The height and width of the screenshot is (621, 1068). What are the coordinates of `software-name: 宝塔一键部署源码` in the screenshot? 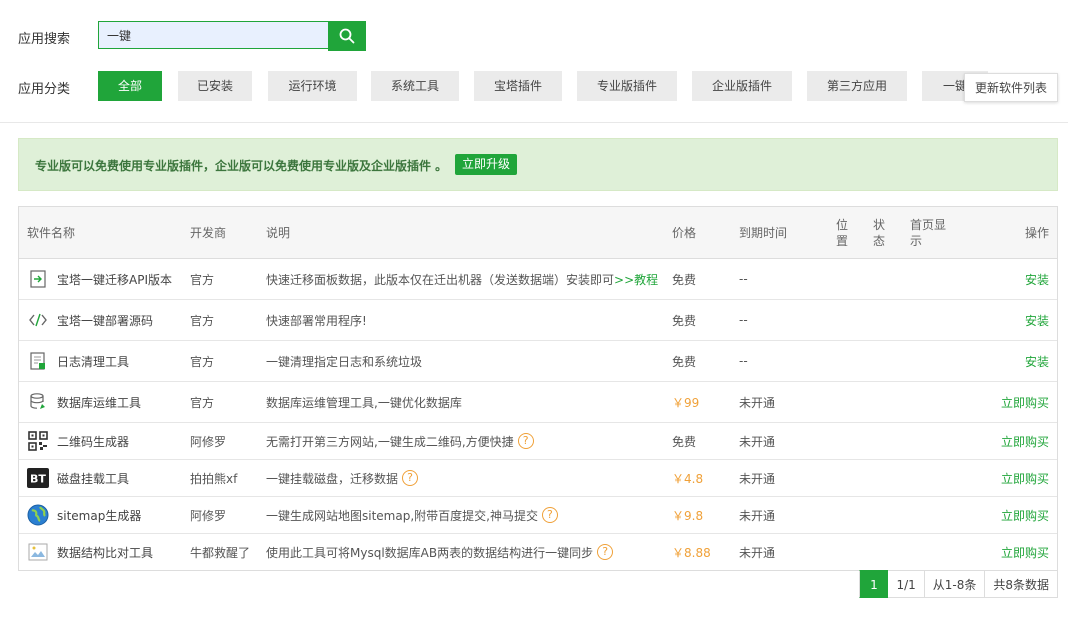 It's located at (105, 320).